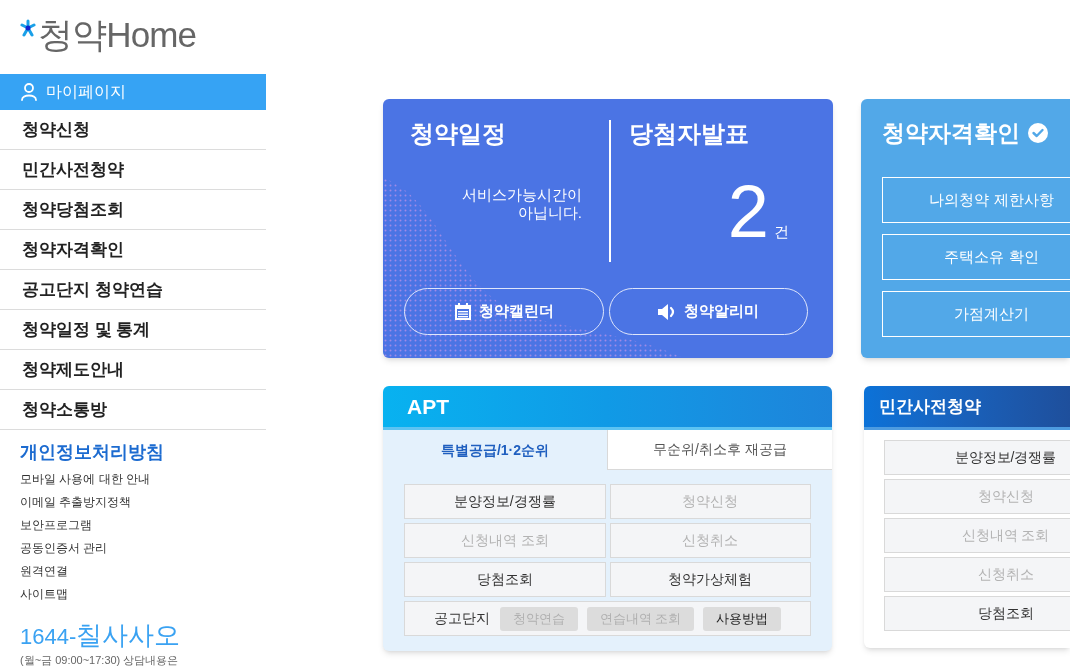  What do you see at coordinates (133, 290) in the screenshot?
I see `sidebar-menu-item: 공고단지 청약연습` at bounding box center [133, 290].